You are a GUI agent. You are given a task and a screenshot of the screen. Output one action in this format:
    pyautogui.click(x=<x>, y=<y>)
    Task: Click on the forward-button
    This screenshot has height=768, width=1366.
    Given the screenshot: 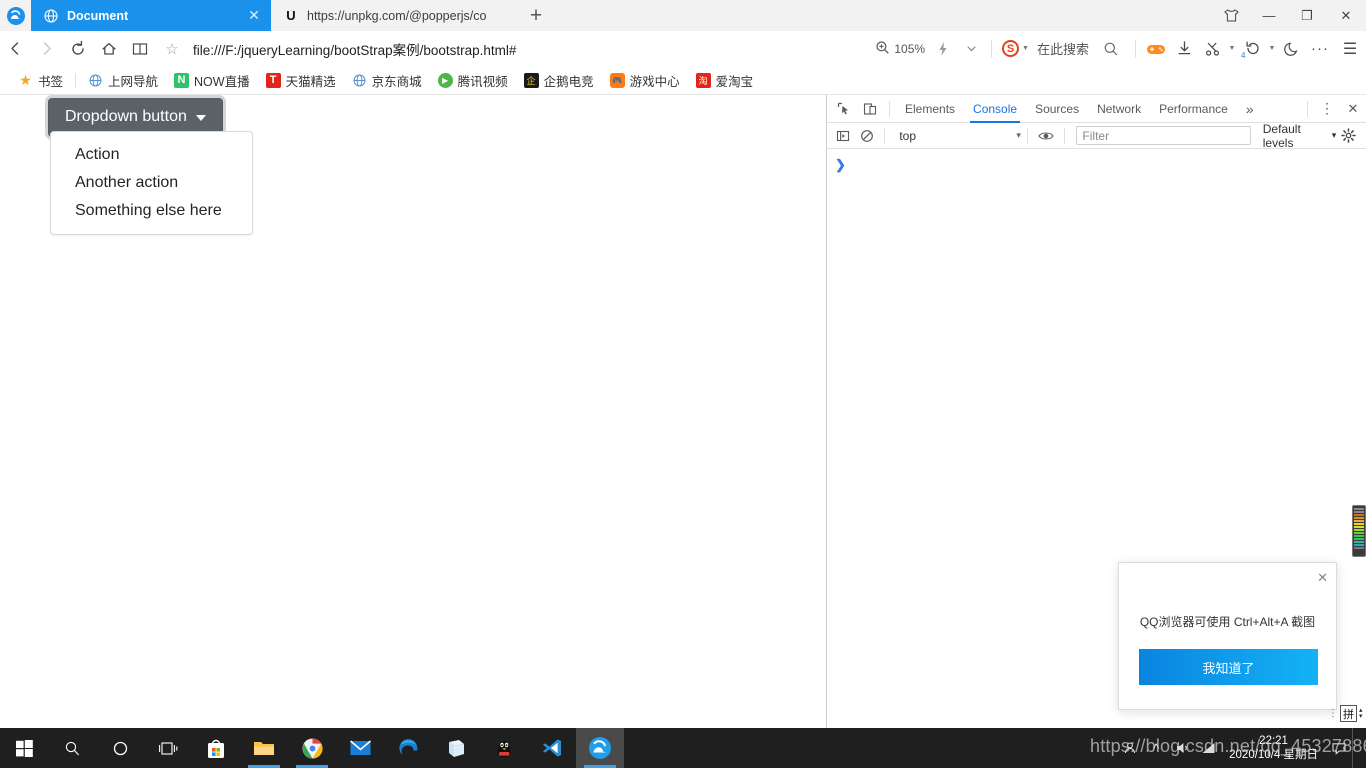 What is the action you would take?
    pyautogui.click(x=46, y=48)
    